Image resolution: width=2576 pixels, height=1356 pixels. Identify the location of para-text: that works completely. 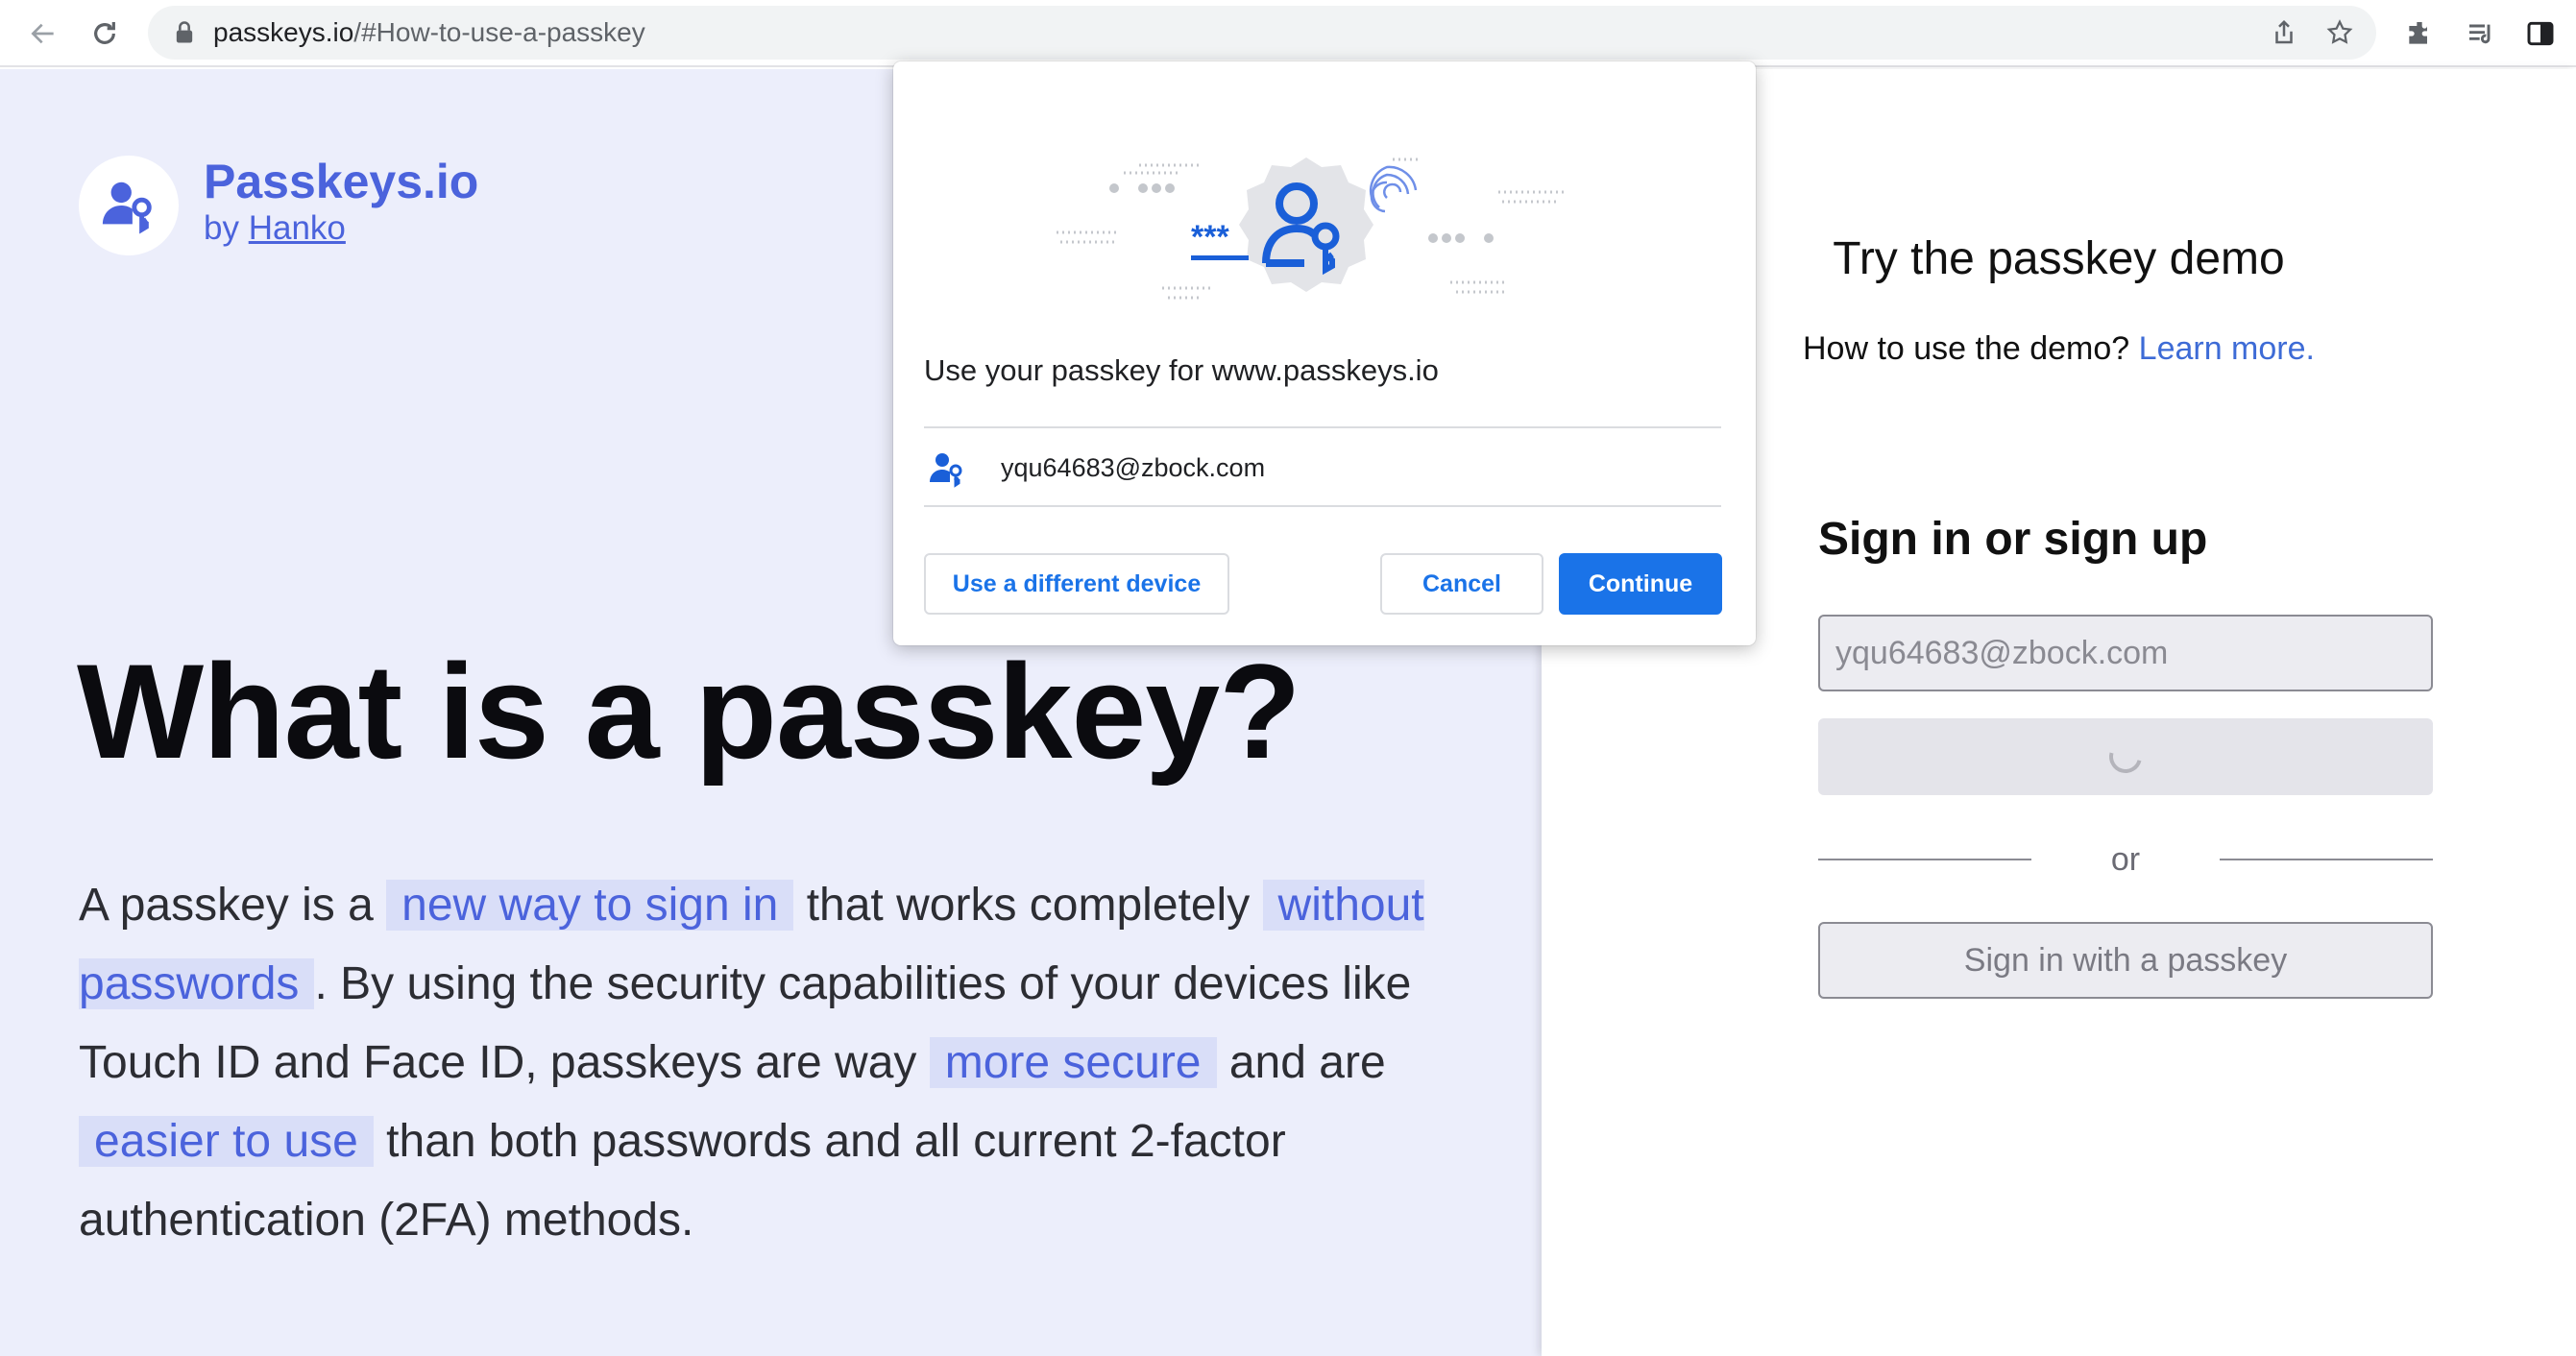
(1028, 905).